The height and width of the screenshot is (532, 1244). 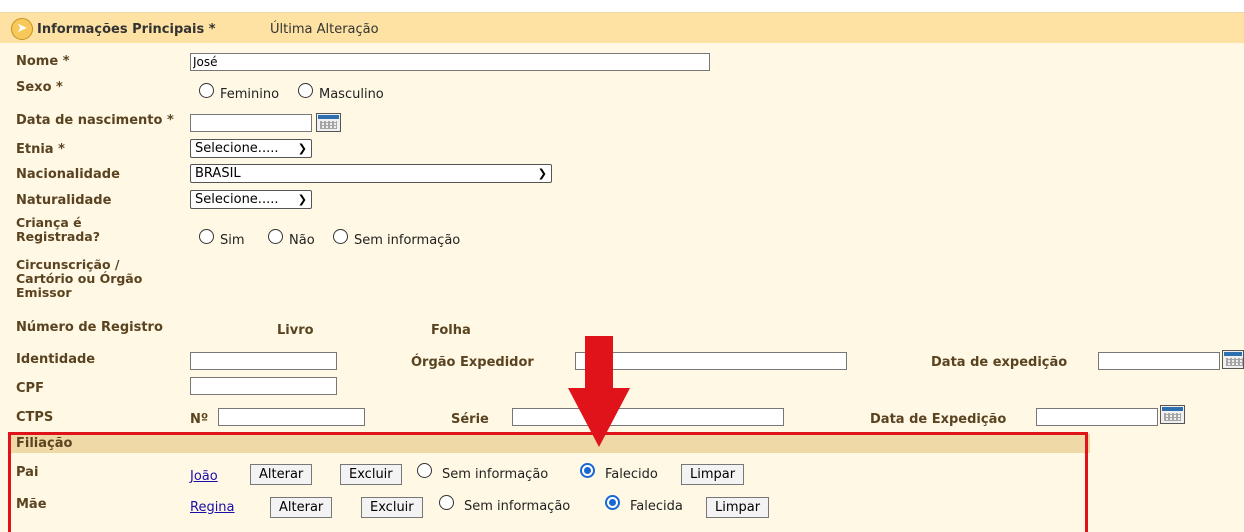 I want to click on ctps-numero-label: Nº, so click(x=199, y=419).